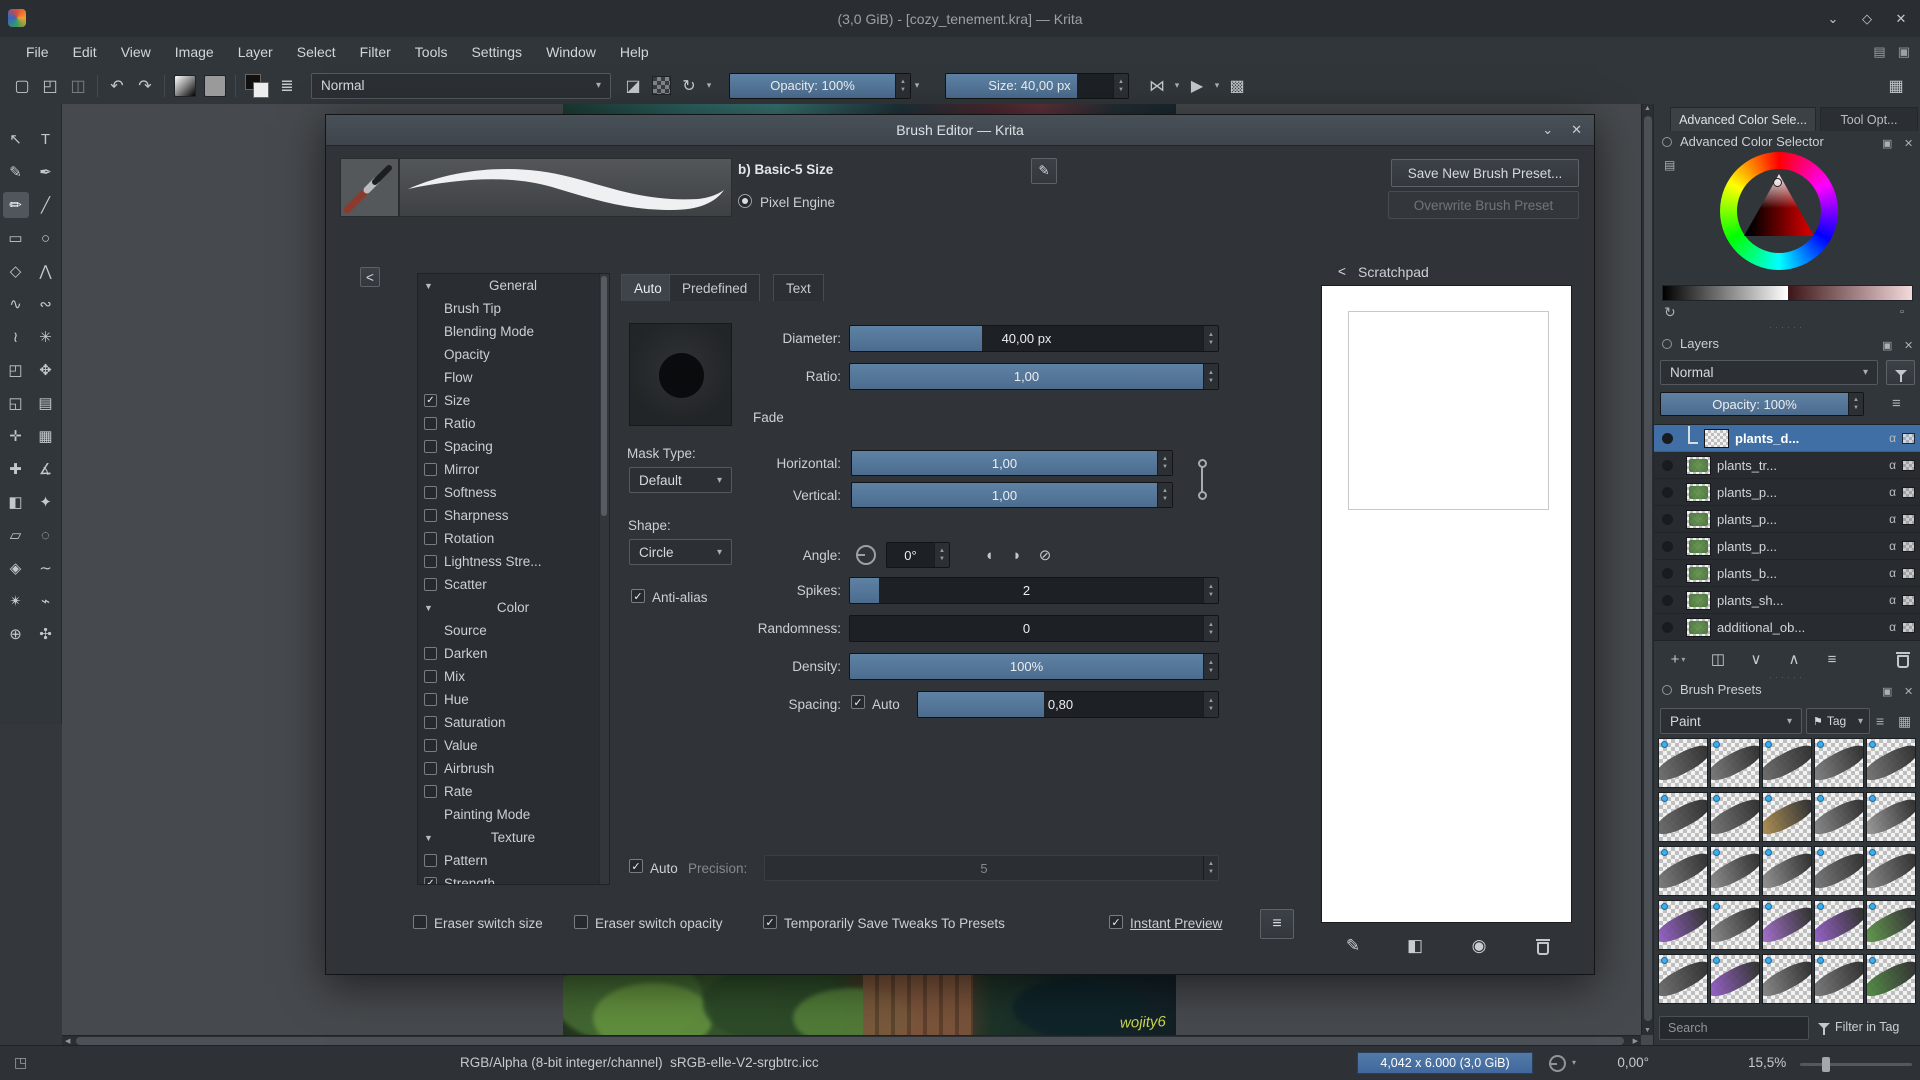 This screenshot has width=1920, height=1080. Describe the element at coordinates (917, 86) in the screenshot. I see `opacity-dropdown-icon` at that location.